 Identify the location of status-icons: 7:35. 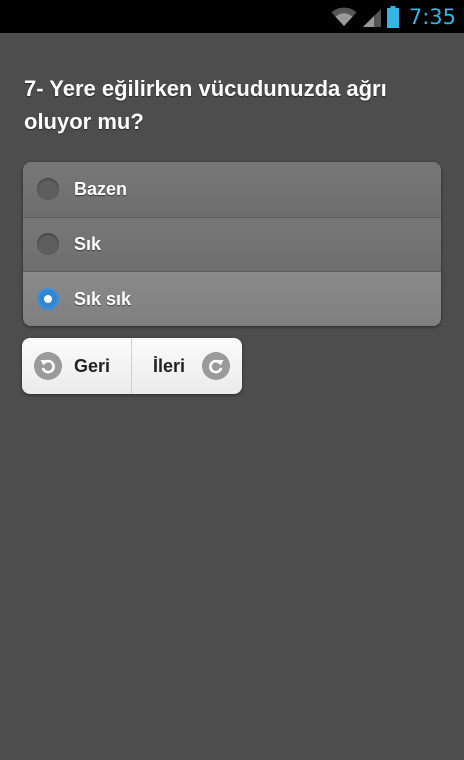
(393, 16).